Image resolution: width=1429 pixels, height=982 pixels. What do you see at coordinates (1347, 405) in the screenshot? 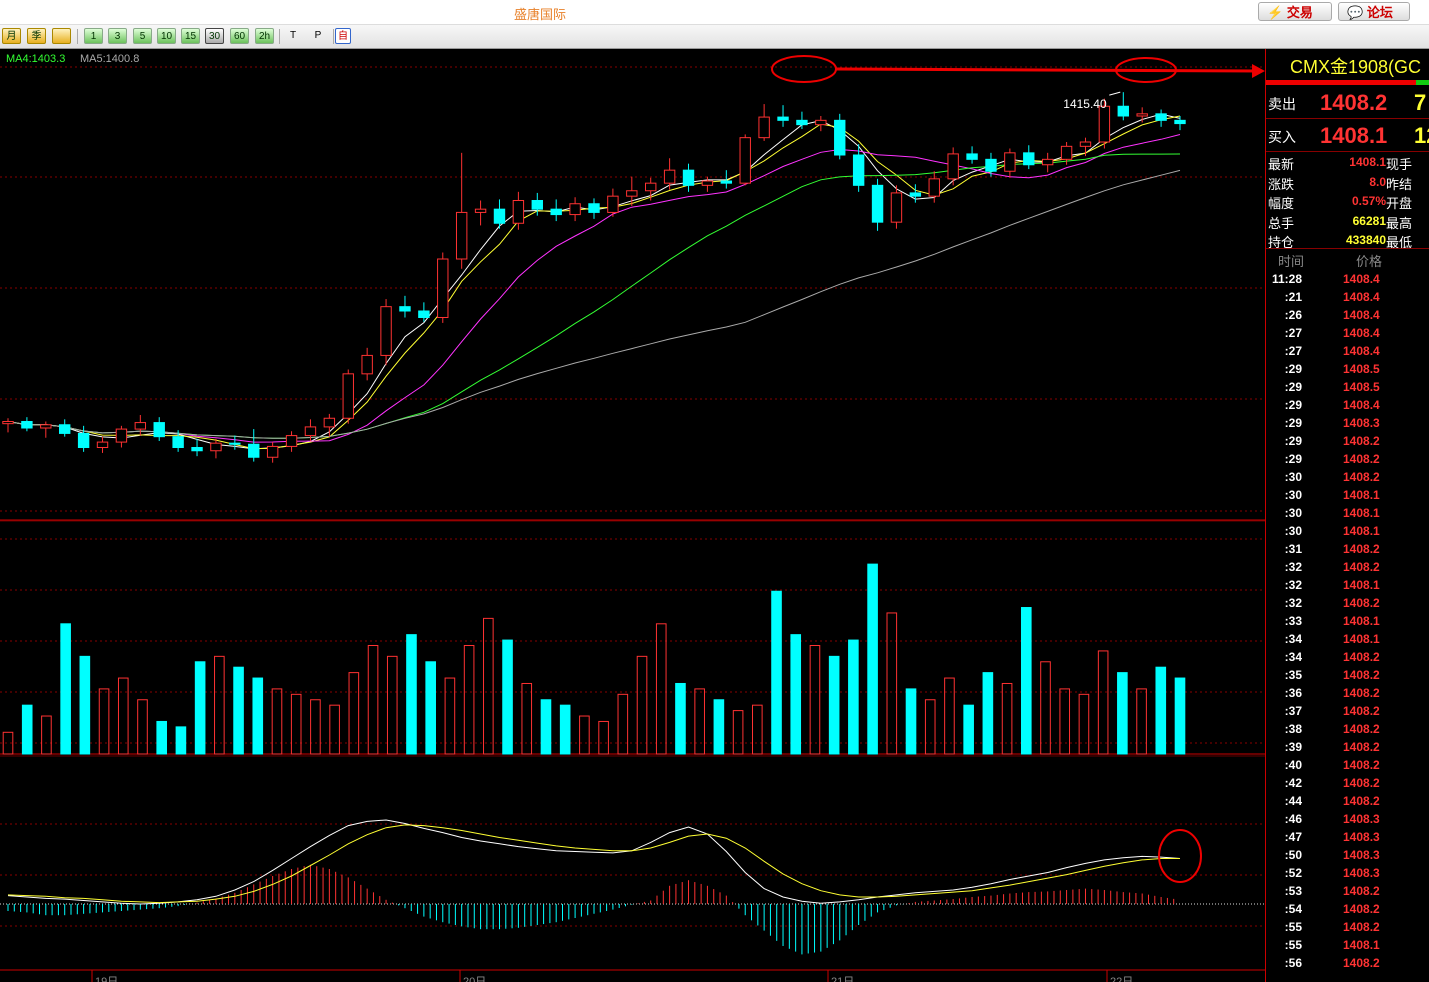
I see `tick-row: :29 1408.4` at bounding box center [1347, 405].